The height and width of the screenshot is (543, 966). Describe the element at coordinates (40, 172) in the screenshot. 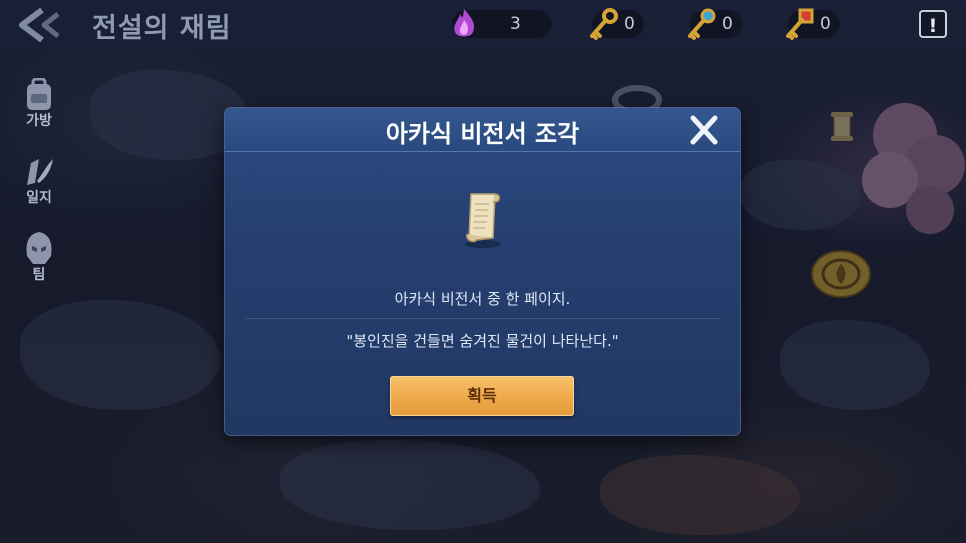

I see `quill-journal-icon` at that location.